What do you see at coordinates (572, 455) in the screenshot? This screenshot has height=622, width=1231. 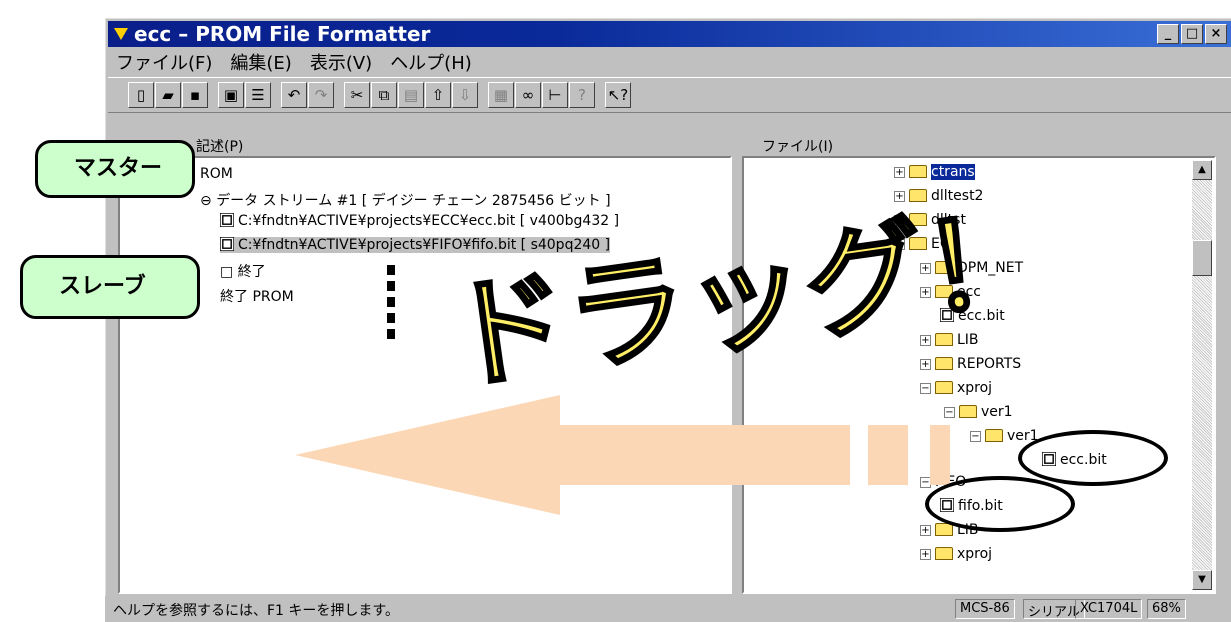 I see `drag-arrow-shape` at bounding box center [572, 455].